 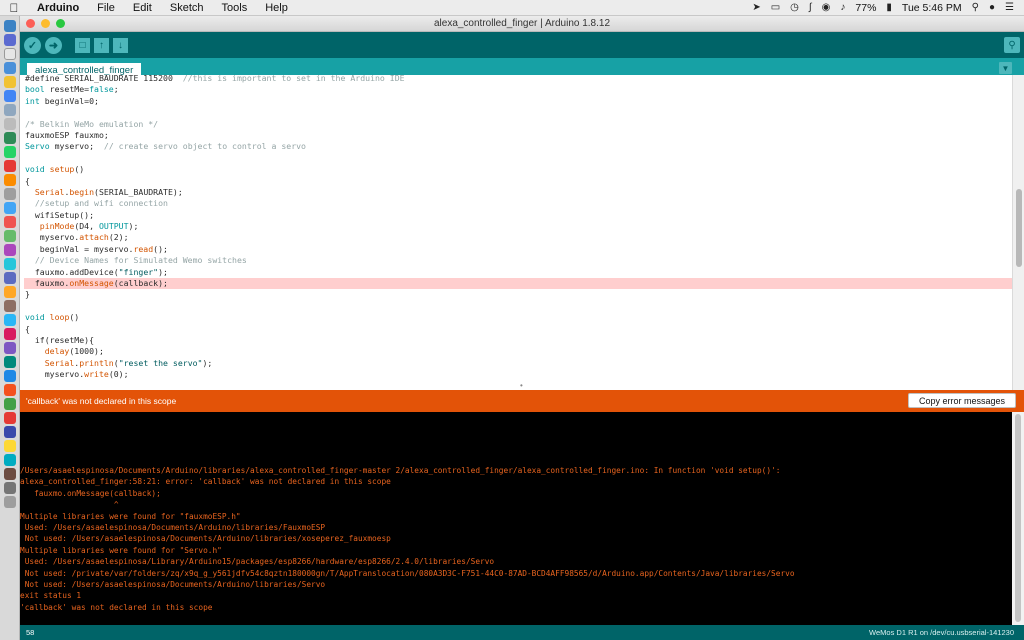 What do you see at coordinates (9, 96) in the screenshot?
I see `chrome-icon` at bounding box center [9, 96].